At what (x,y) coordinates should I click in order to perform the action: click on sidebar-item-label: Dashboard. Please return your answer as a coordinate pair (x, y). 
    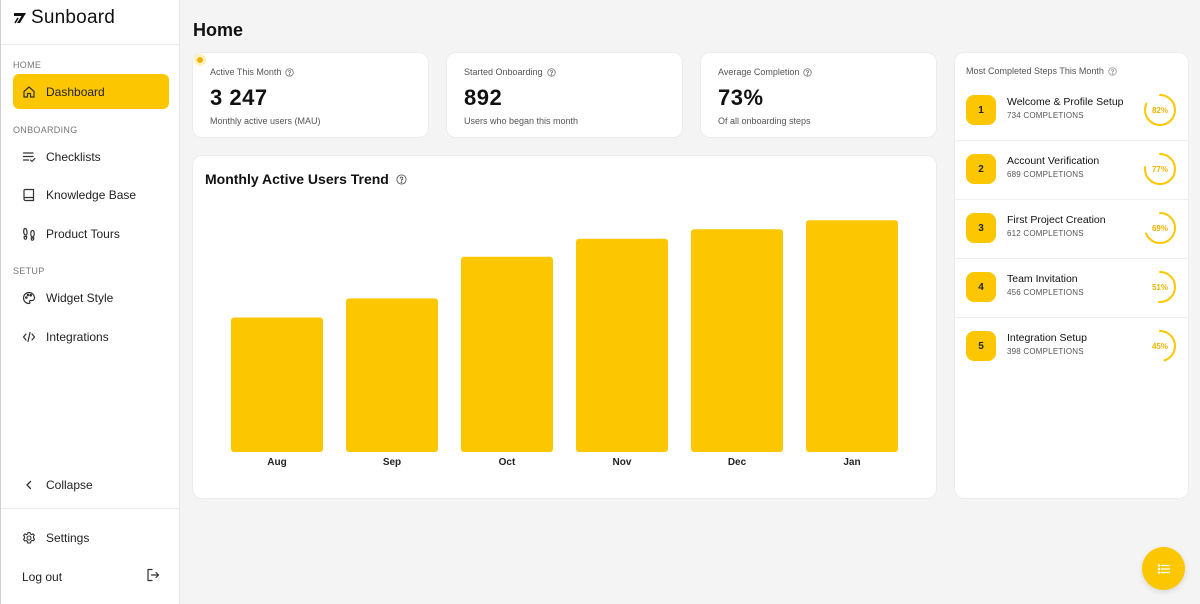
    Looking at the image, I should click on (75, 91).